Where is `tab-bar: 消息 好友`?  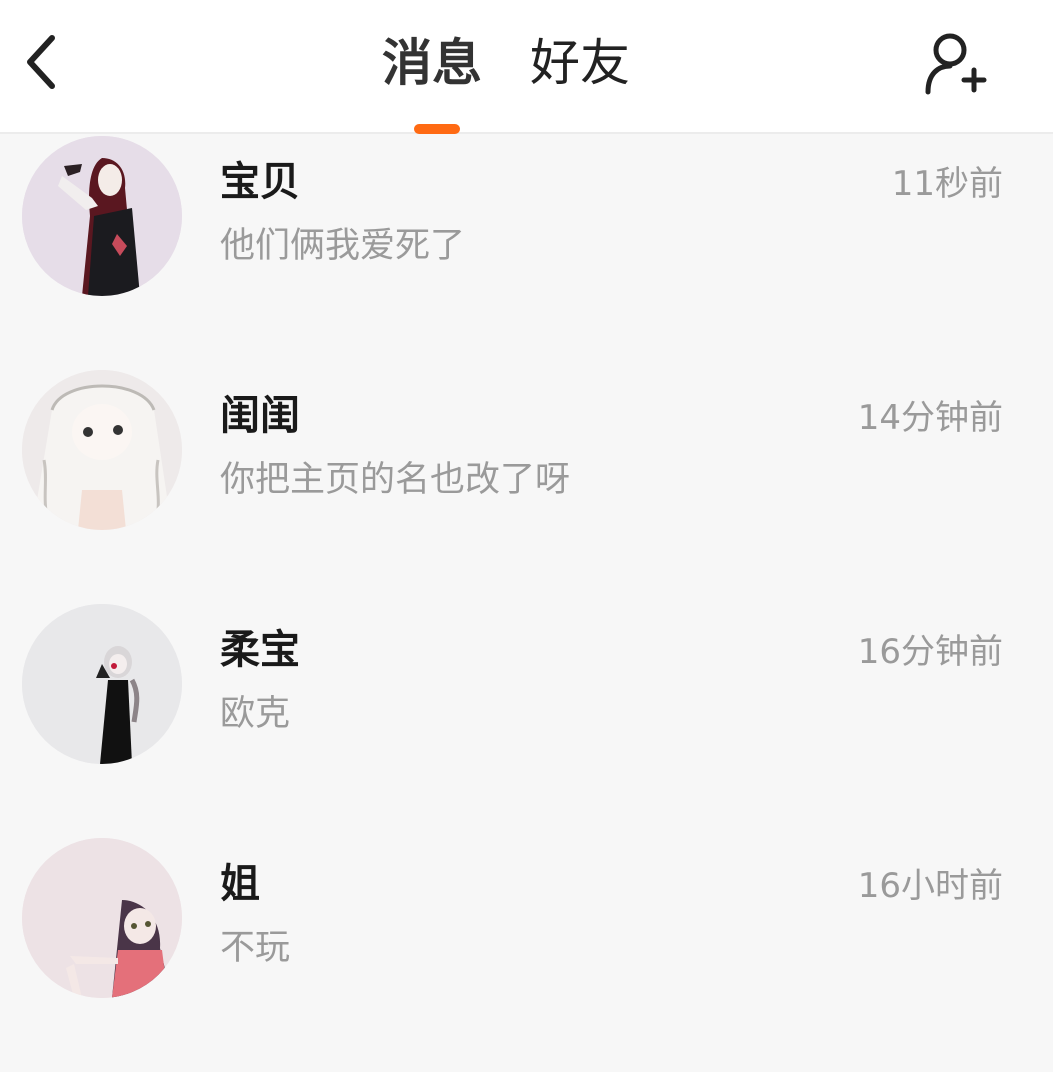 tab-bar: 消息 好友 is located at coordinates (500, 63).